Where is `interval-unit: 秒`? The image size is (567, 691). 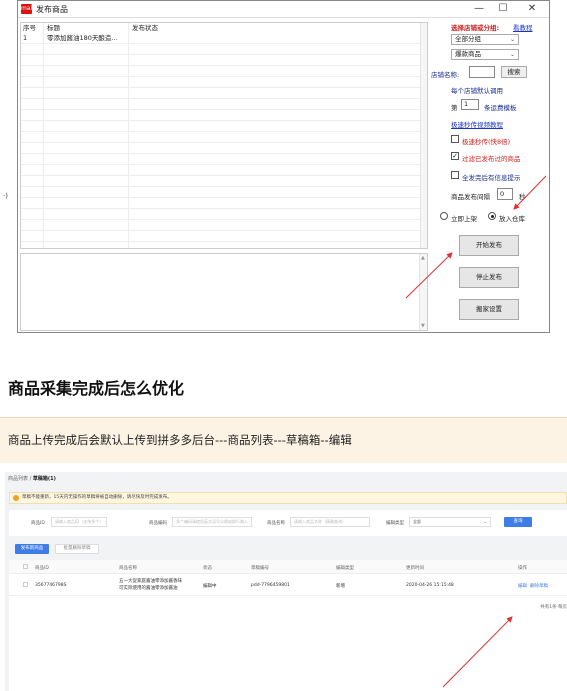 interval-unit: 秒 is located at coordinates (522, 197).